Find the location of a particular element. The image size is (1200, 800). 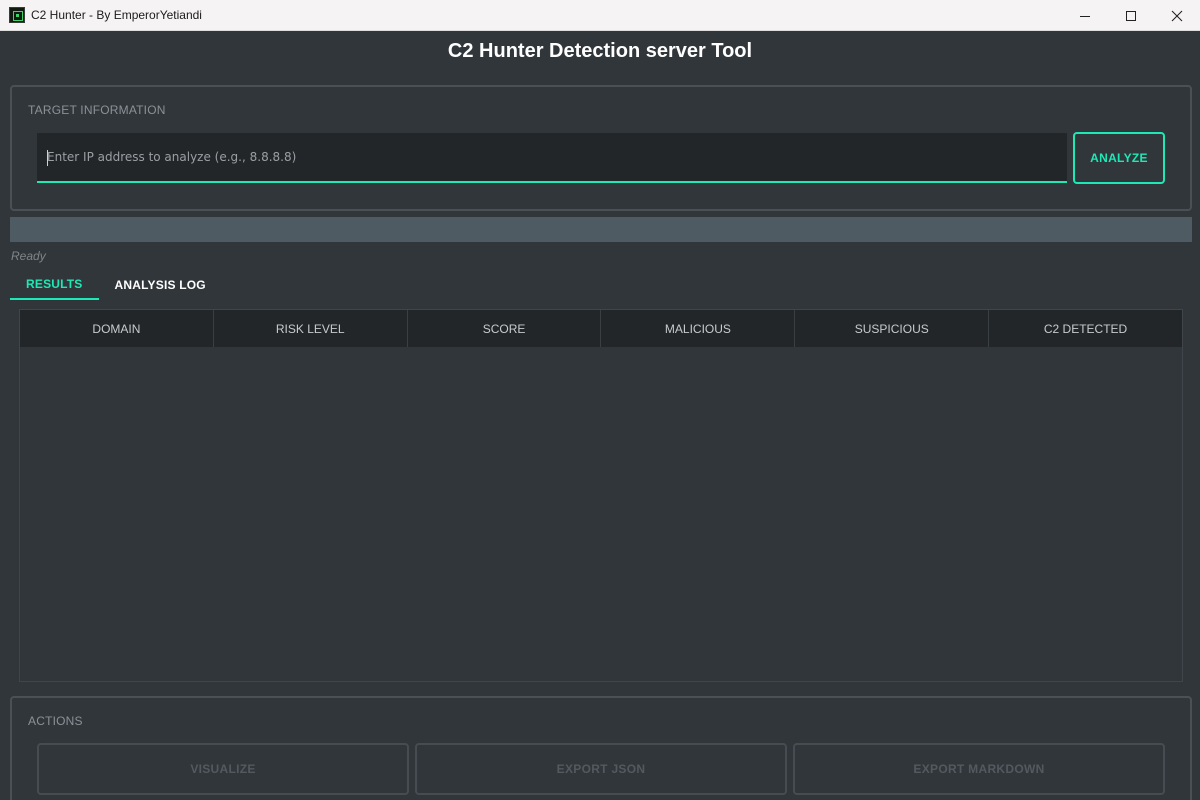

column-header-risk-level: RISK LEVEL is located at coordinates (311, 328).